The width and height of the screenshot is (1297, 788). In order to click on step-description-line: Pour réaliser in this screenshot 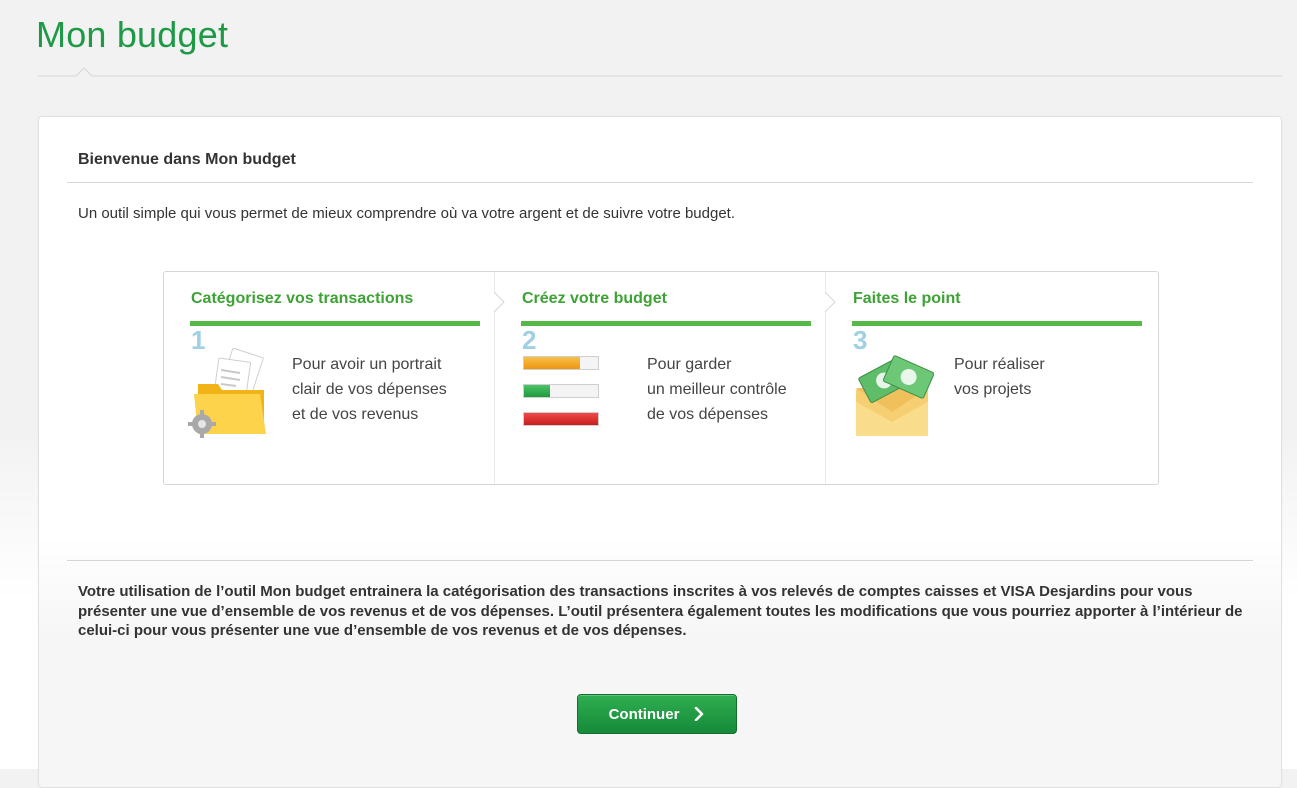, I will do `click(999, 364)`.